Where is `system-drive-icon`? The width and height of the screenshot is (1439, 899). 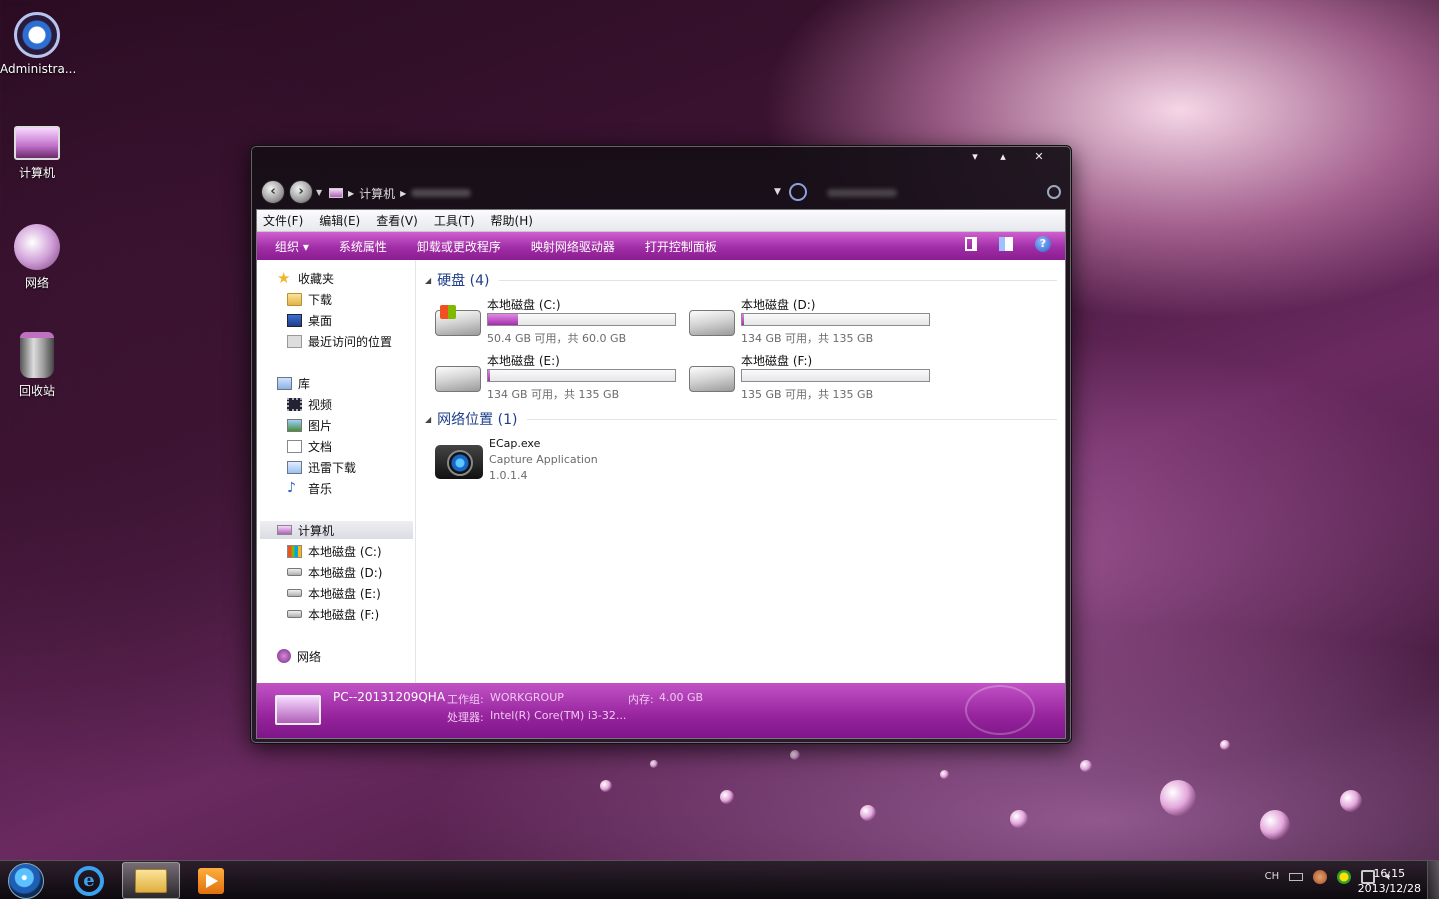 system-drive-icon is located at coordinates (294, 551).